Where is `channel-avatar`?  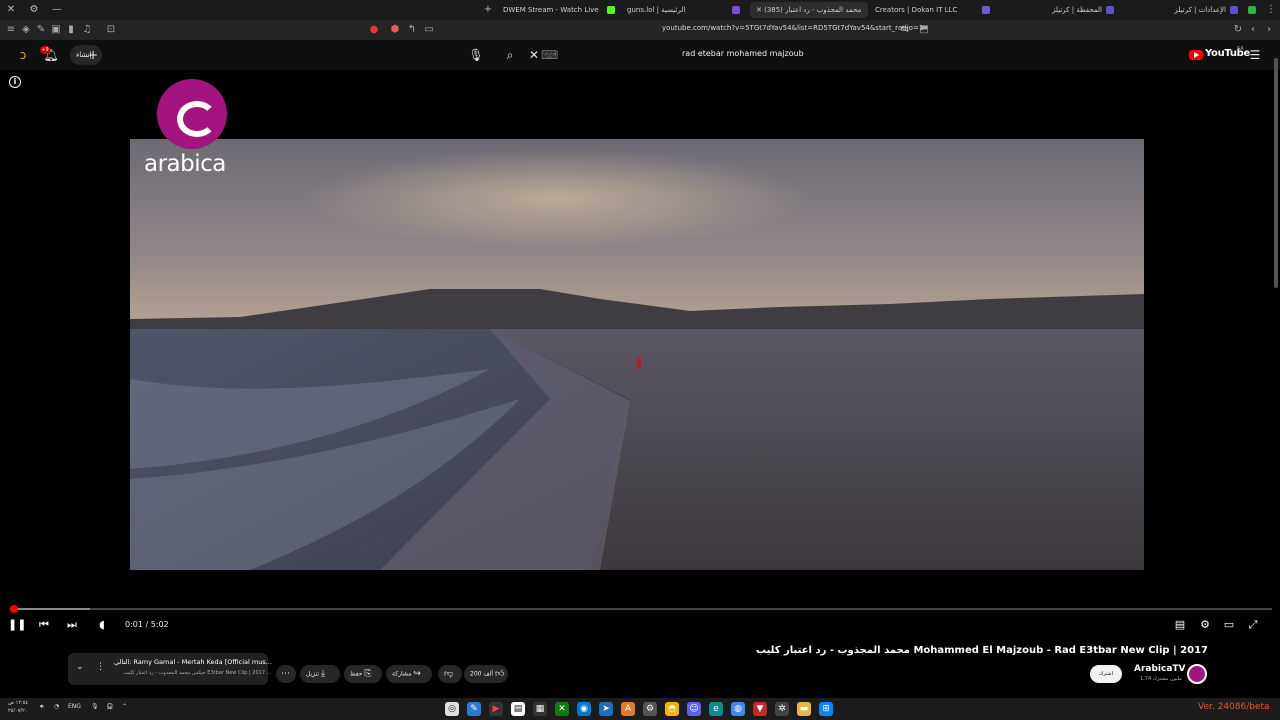
channel-avatar is located at coordinates (1197, 674).